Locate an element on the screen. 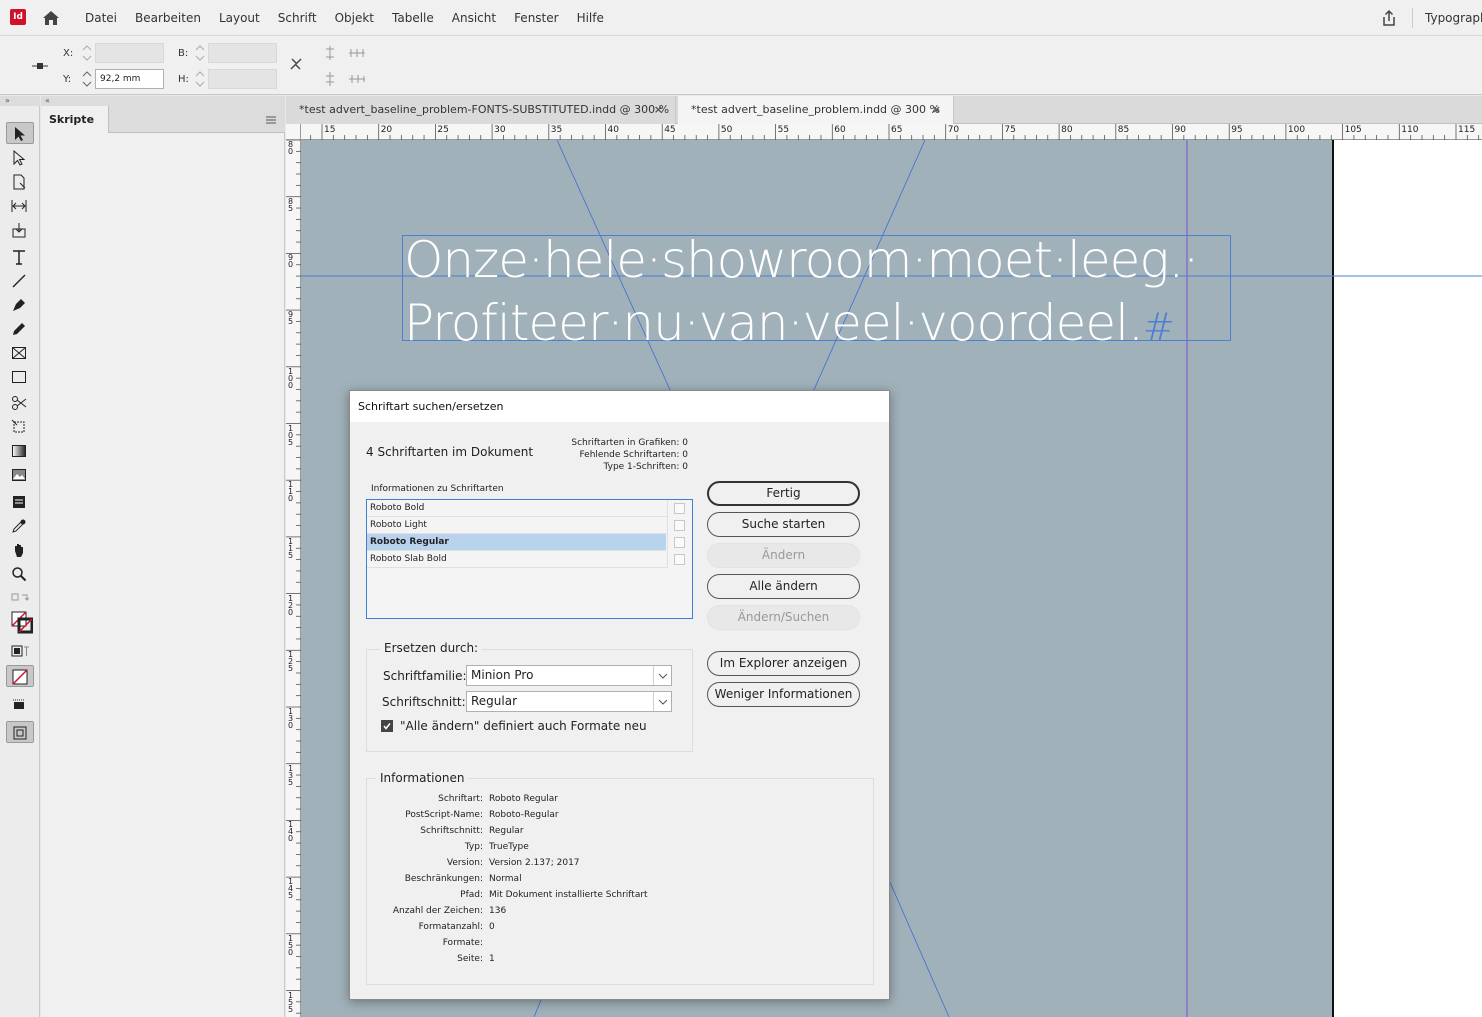 Image resolution: width=1482 pixels, height=1017 pixels. image-icon is located at coordinates (19, 475).